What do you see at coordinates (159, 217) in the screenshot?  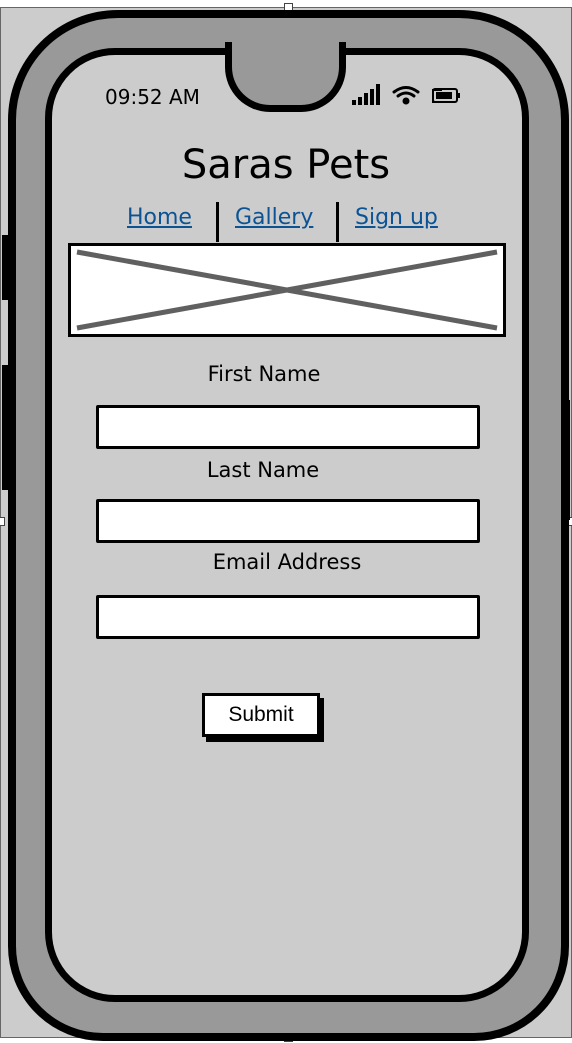 I see `nav-link-home: Home` at bounding box center [159, 217].